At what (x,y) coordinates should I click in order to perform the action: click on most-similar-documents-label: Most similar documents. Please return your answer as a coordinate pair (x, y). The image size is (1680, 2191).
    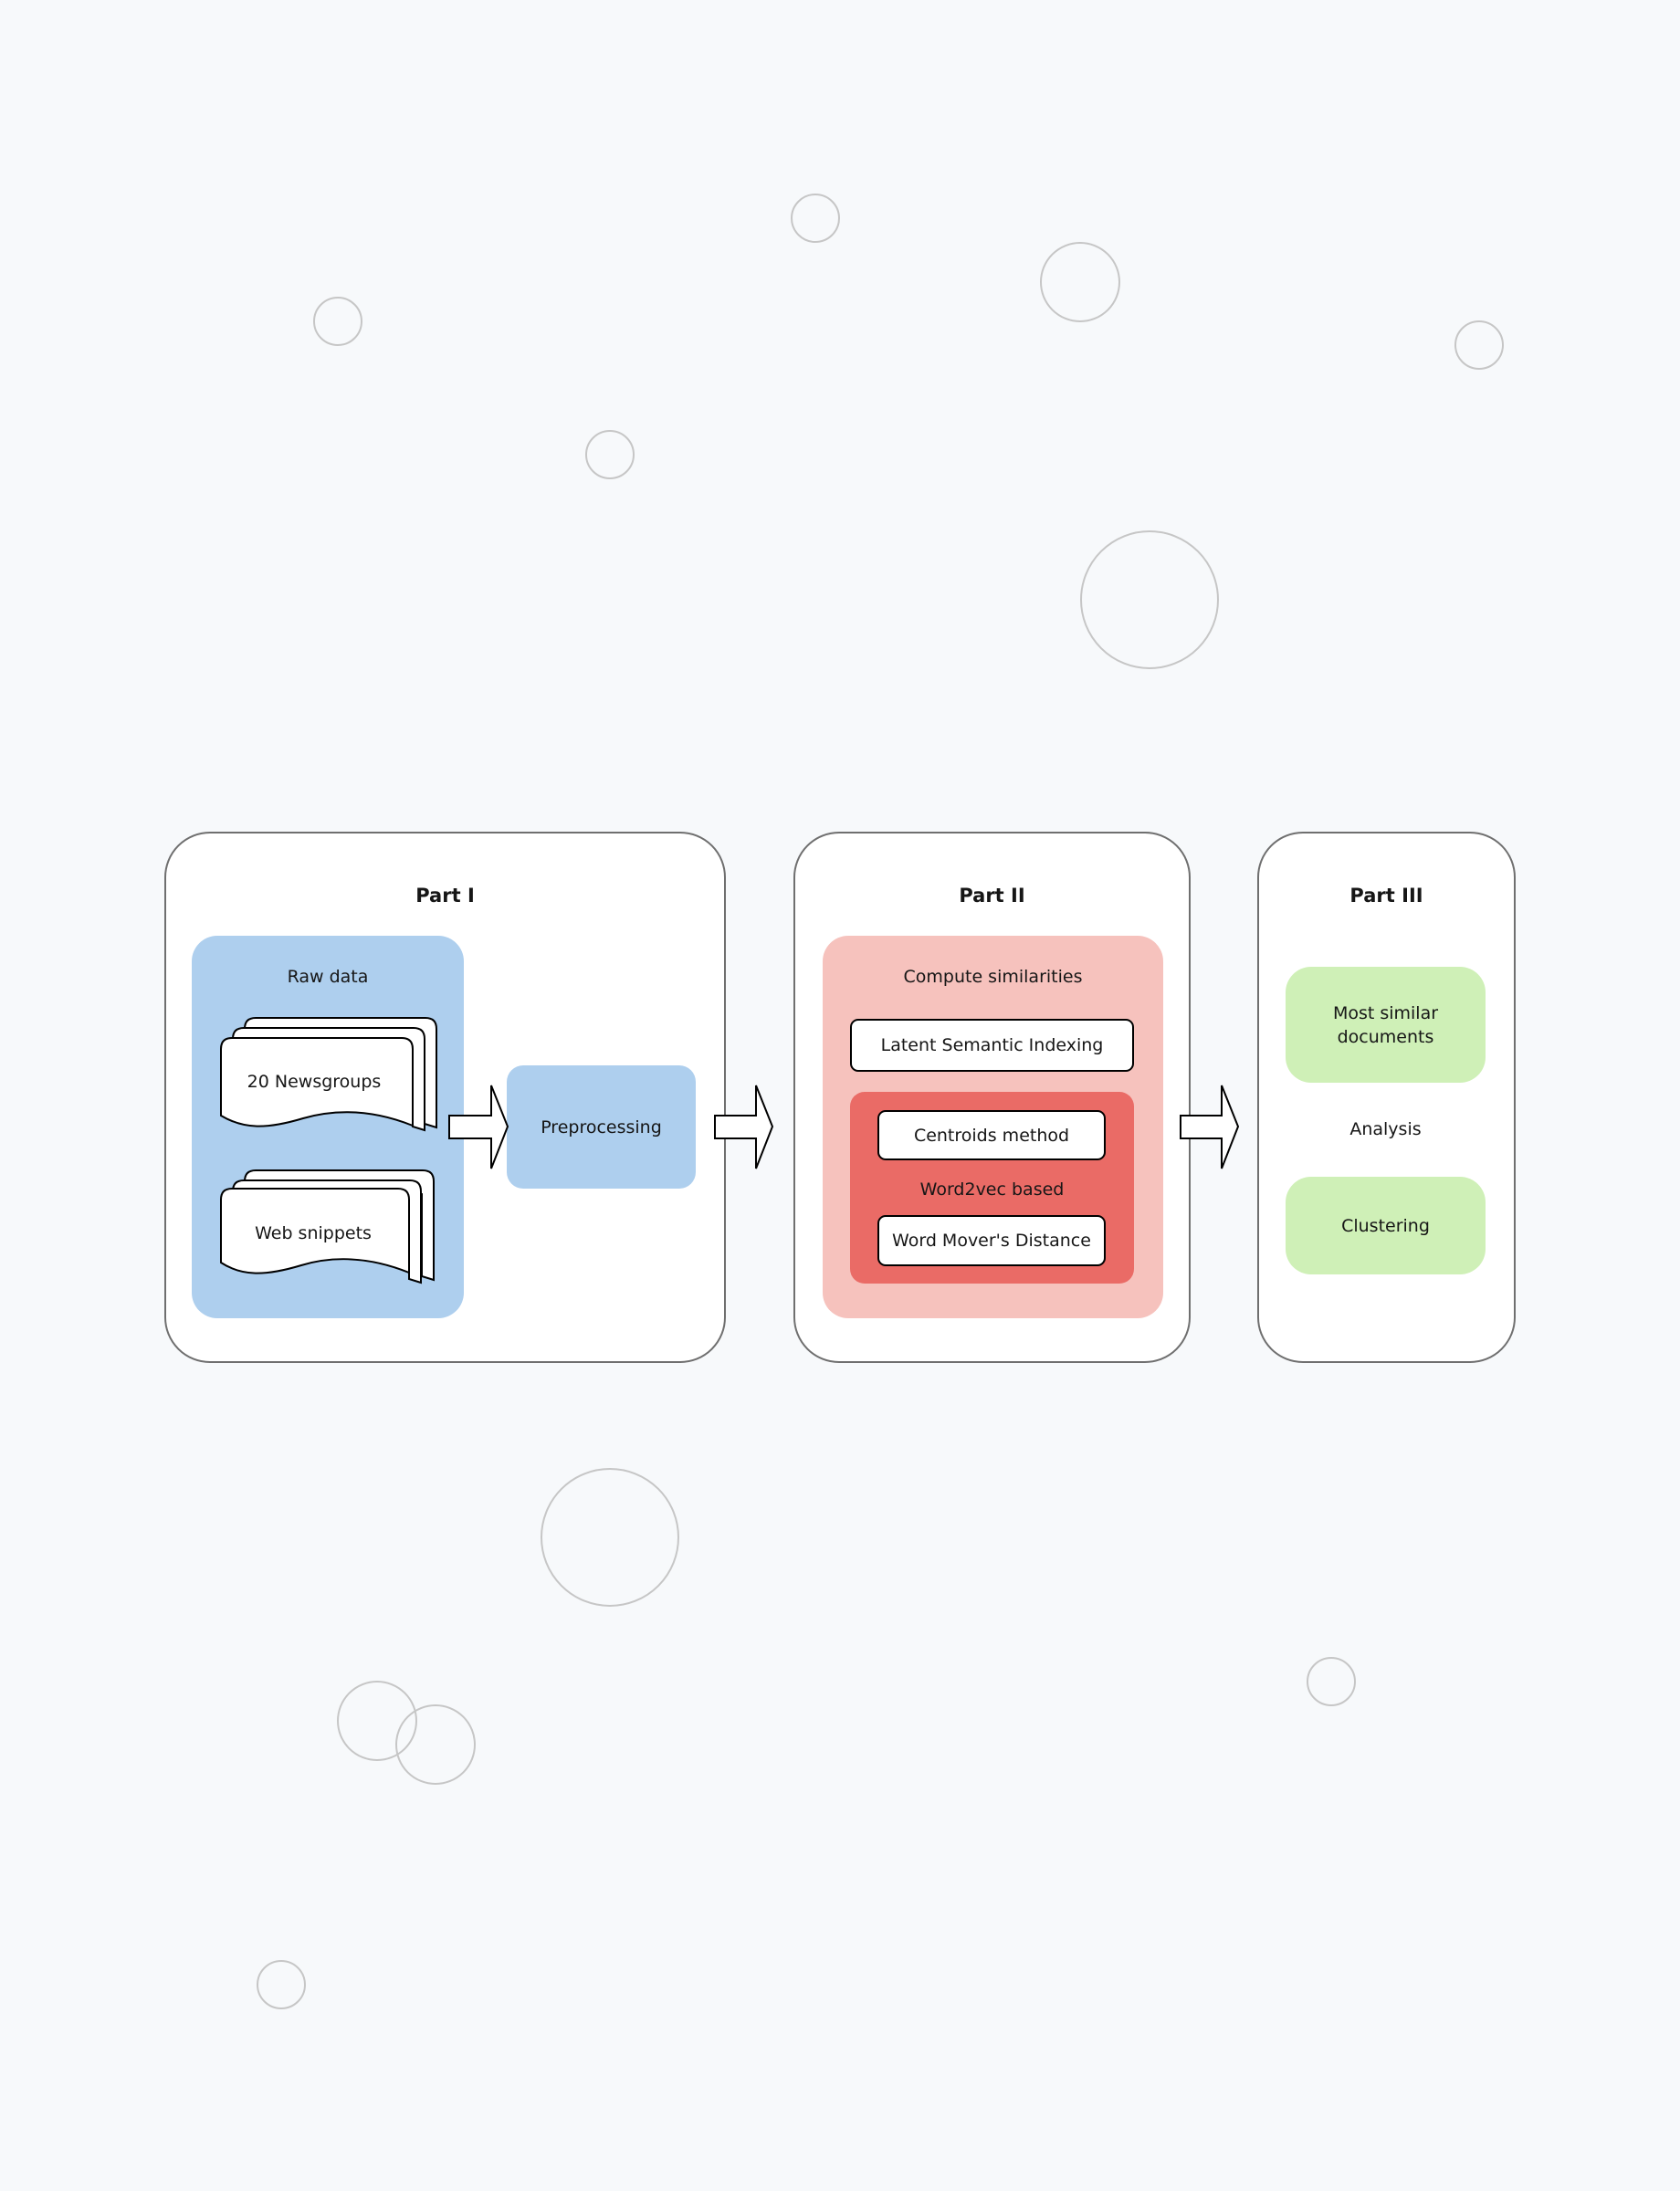
    Looking at the image, I should click on (1386, 1024).